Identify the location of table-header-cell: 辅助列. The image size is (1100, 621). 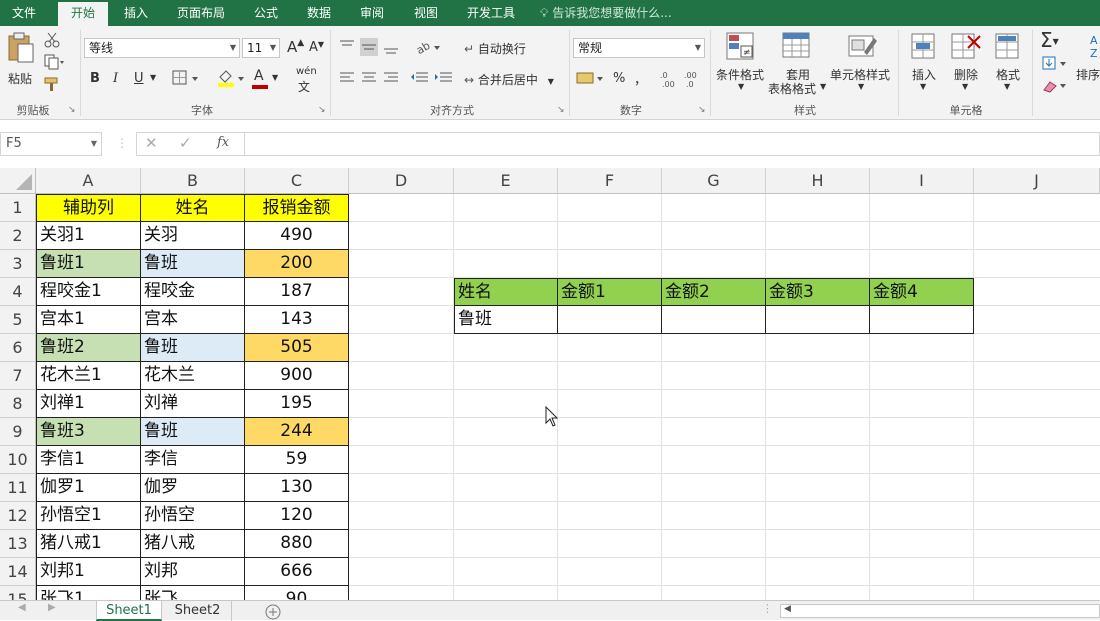
(88, 208).